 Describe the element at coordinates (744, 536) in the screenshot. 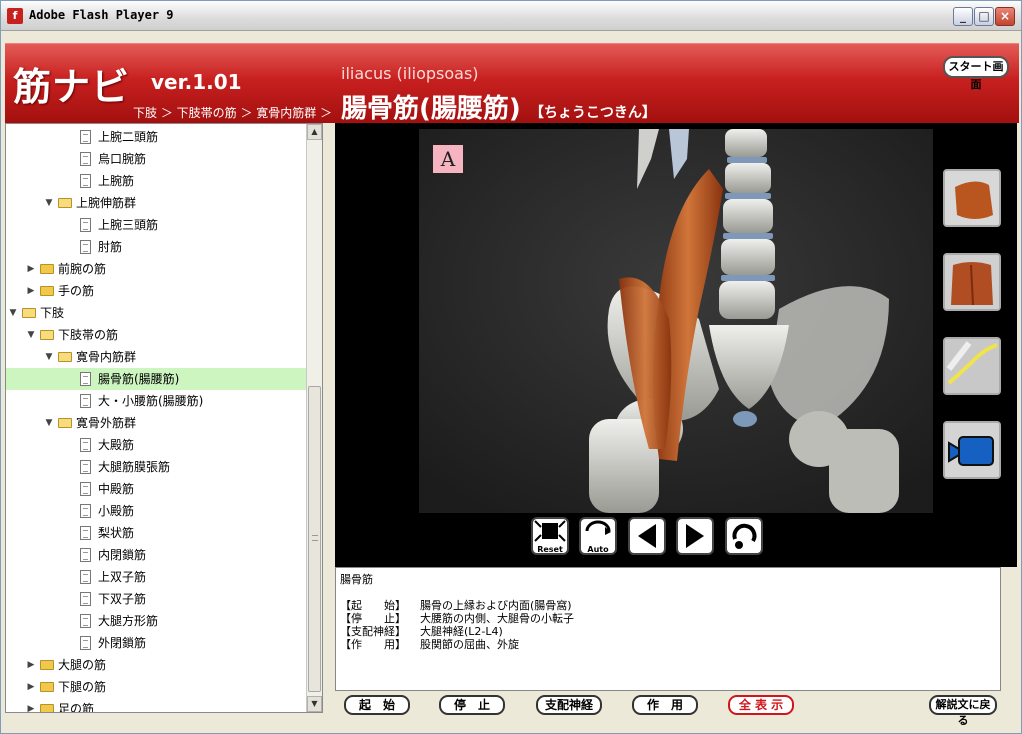

I see `rotate-view-button` at that location.